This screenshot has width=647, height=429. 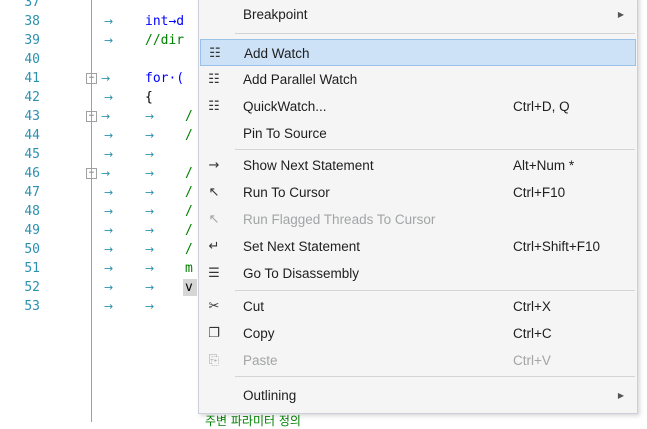 I want to click on line-number: 53, so click(x=32, y=306).